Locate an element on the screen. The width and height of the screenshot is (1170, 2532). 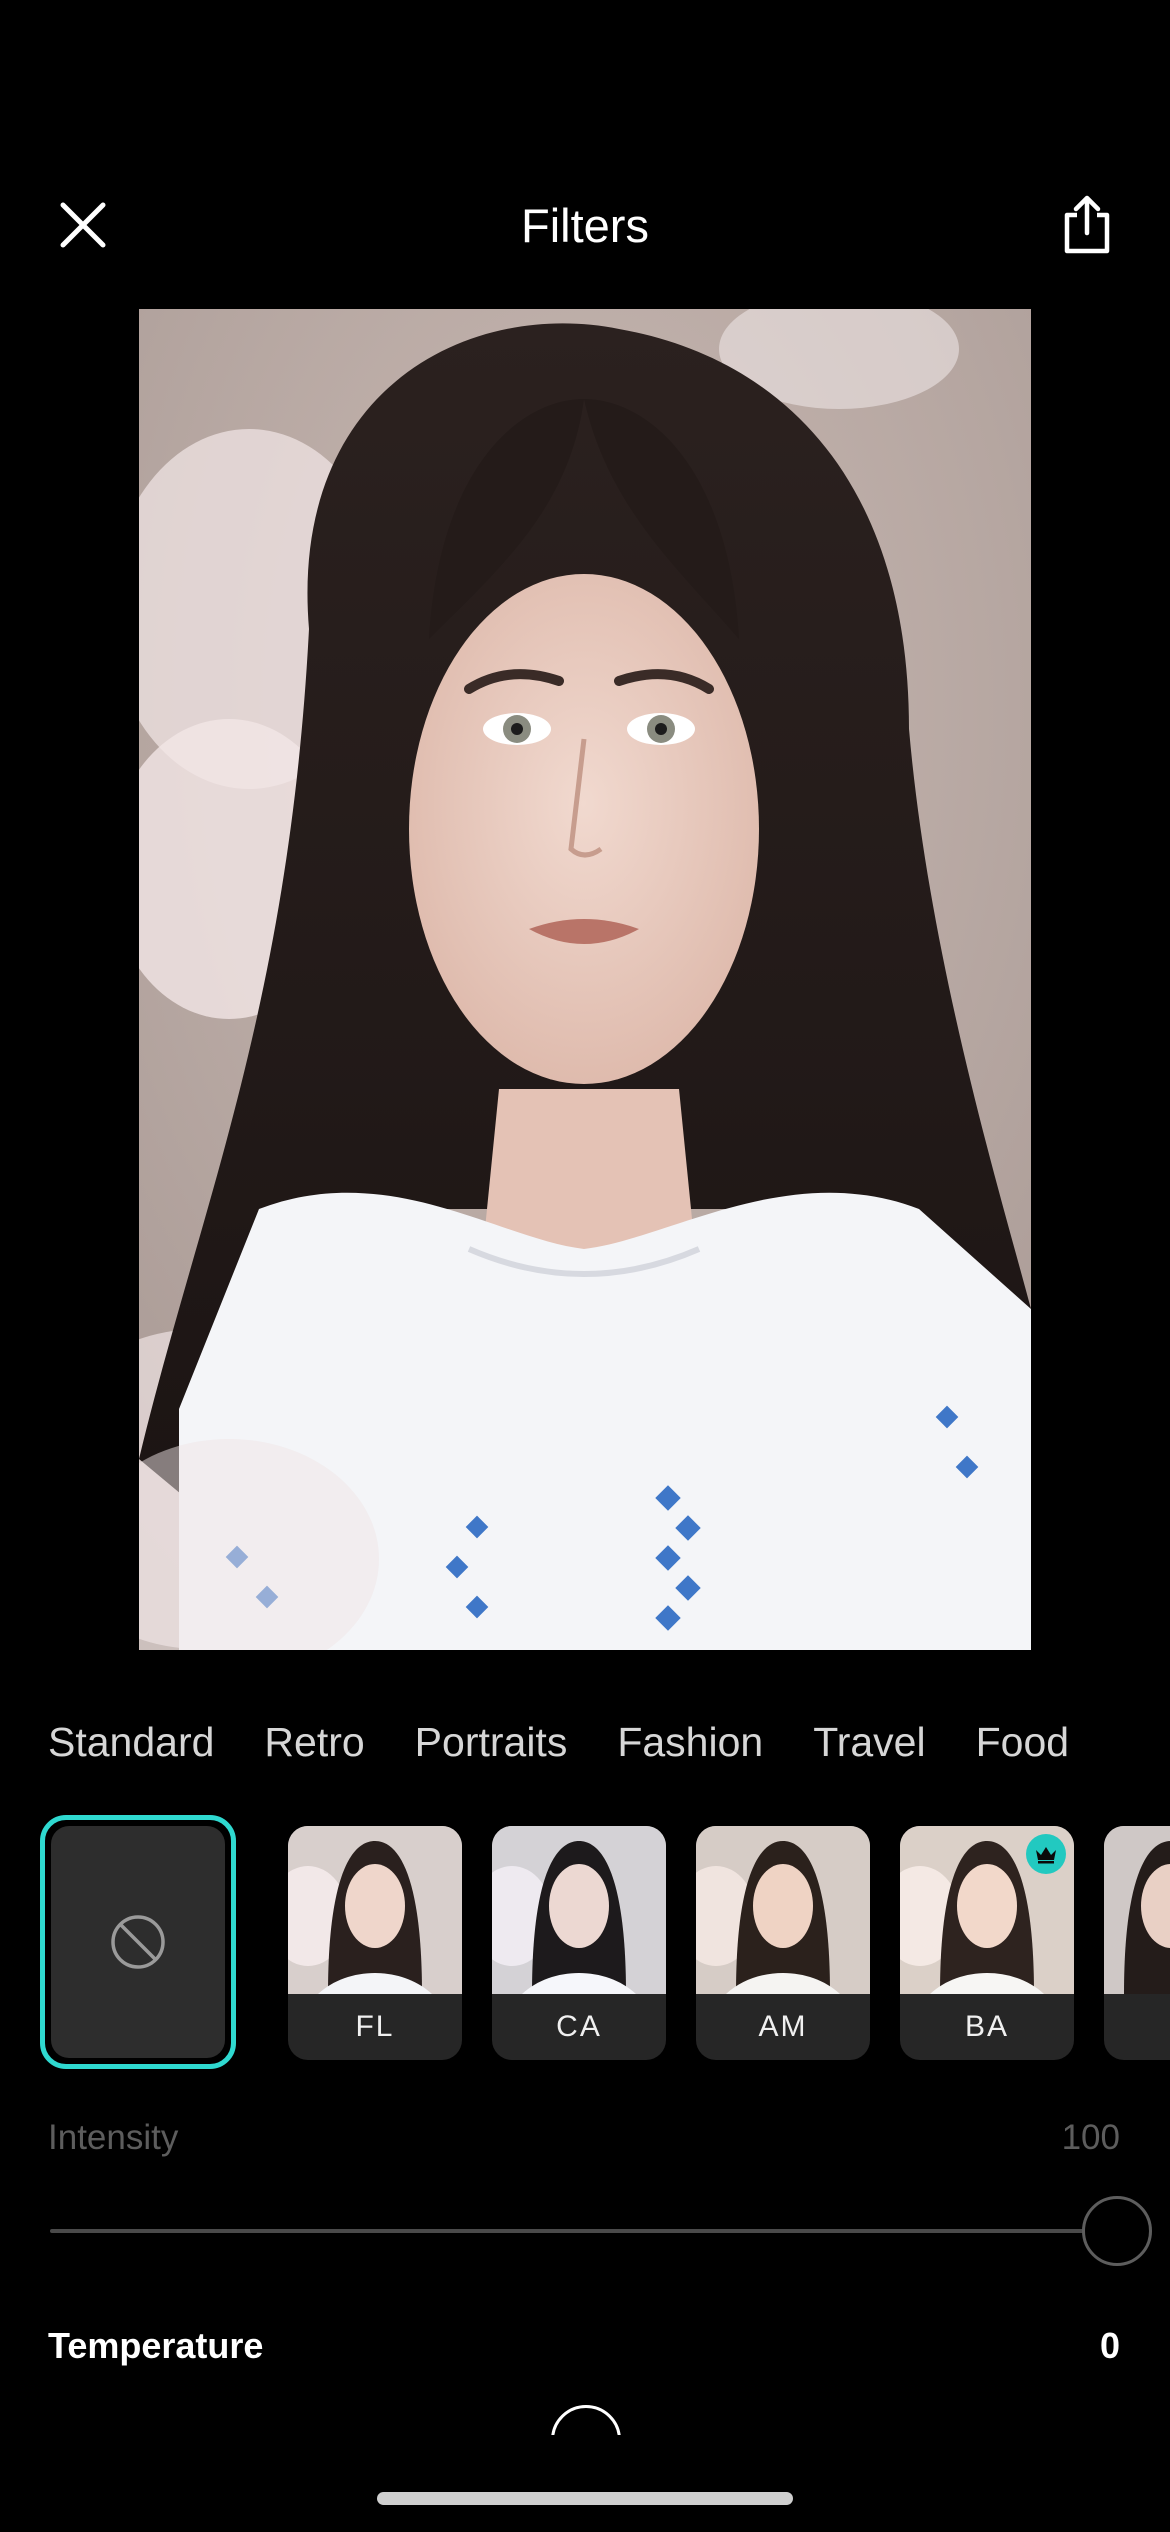
filter-thumb-am: AM is located at coordinates (783, 1943).